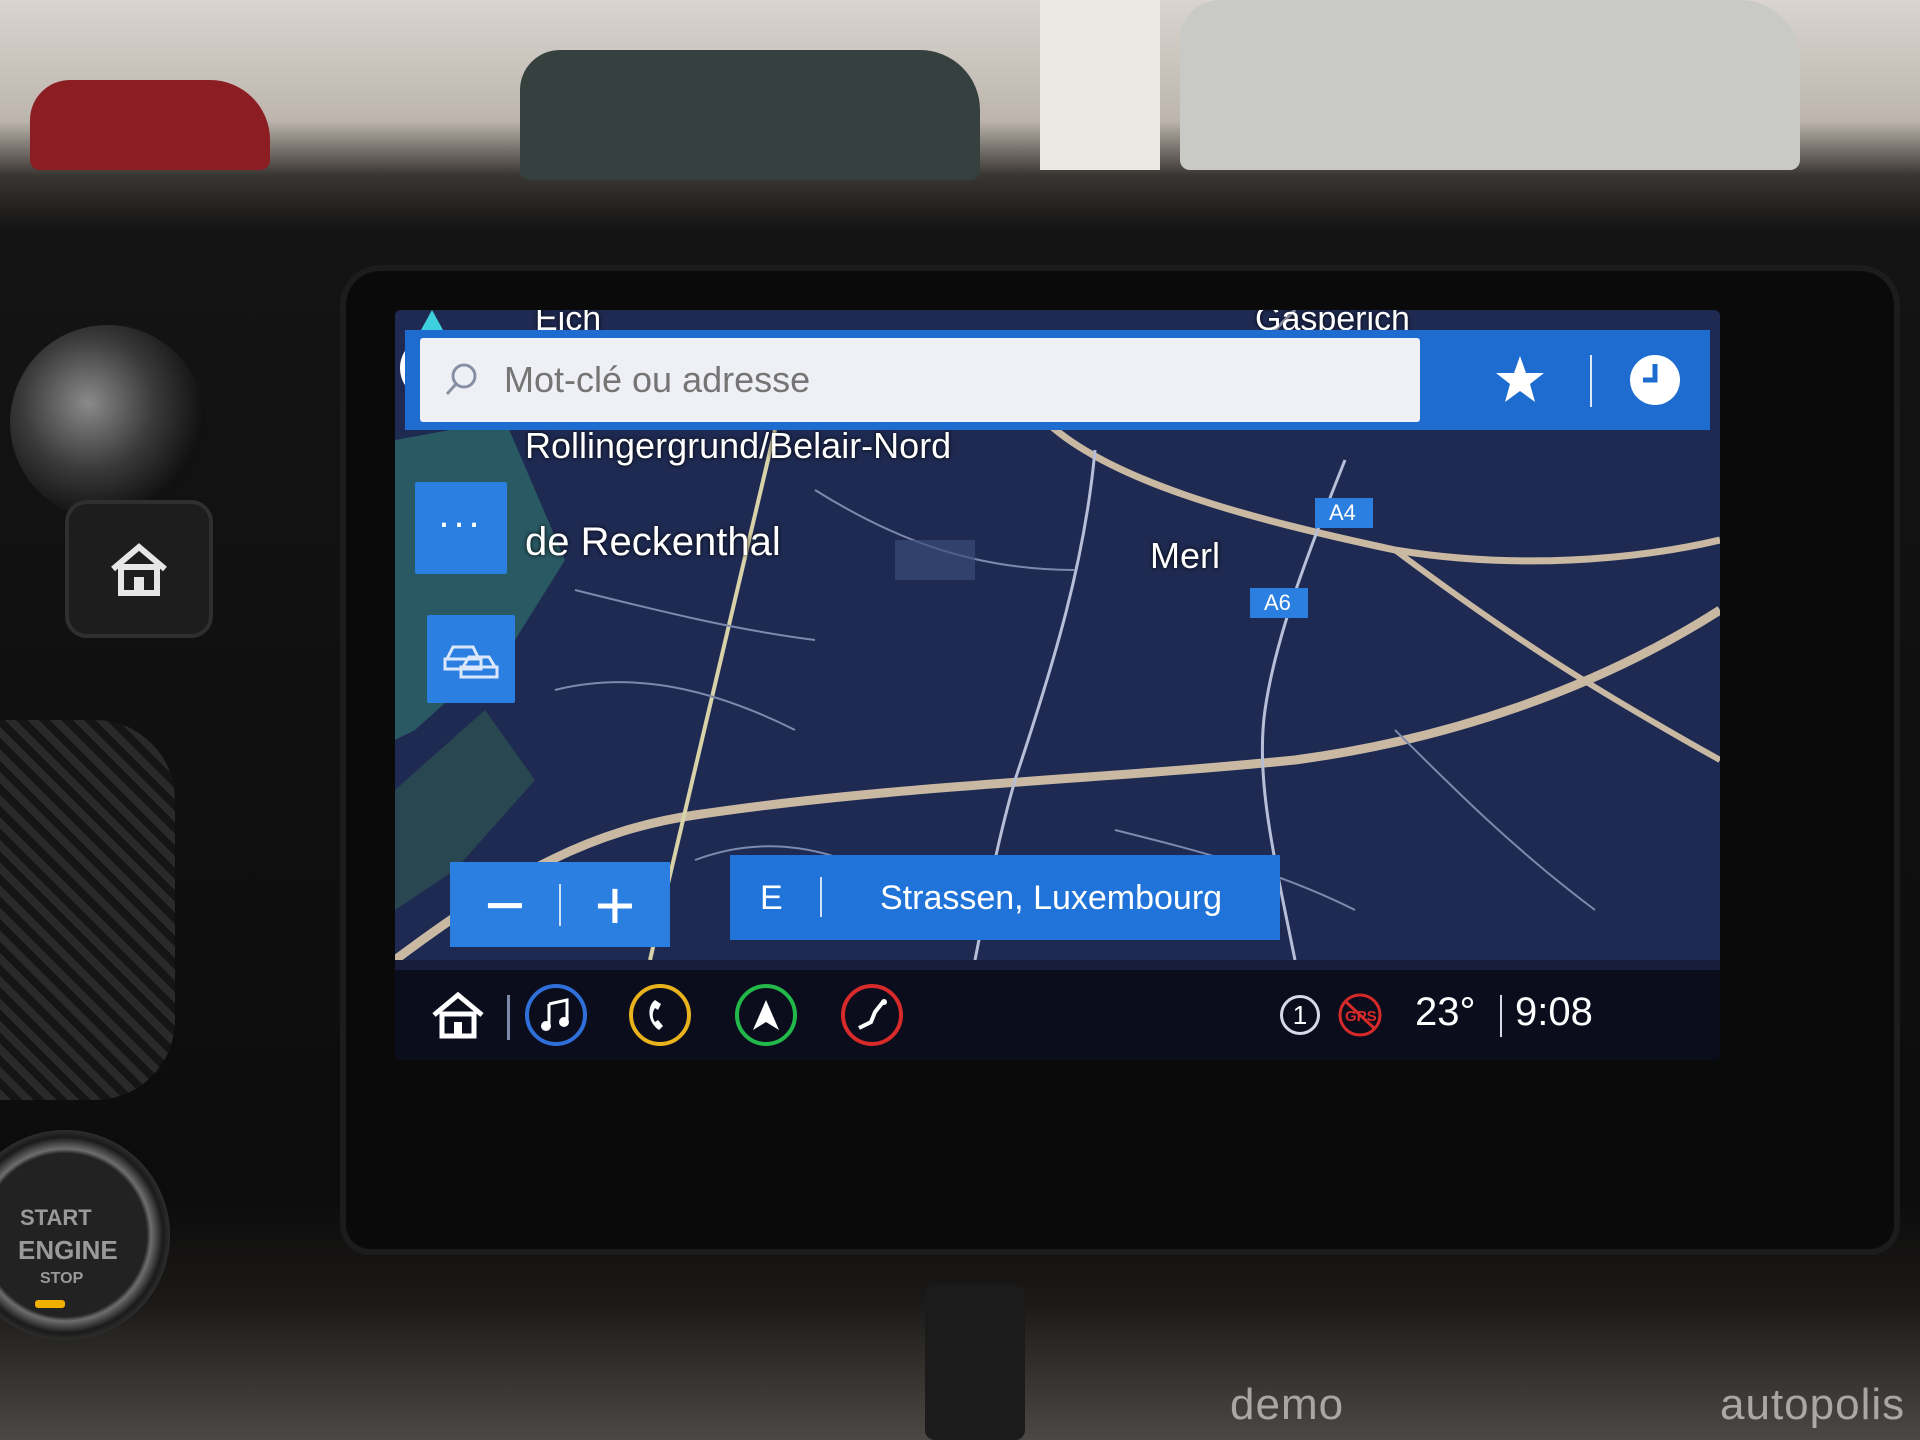 This screenshot has height=1440, width=1920. What do you see at coordinates (653, 542) in the screenshot?
I see `map-label-street: de Reckenthal` at bounding box center [653, 542].